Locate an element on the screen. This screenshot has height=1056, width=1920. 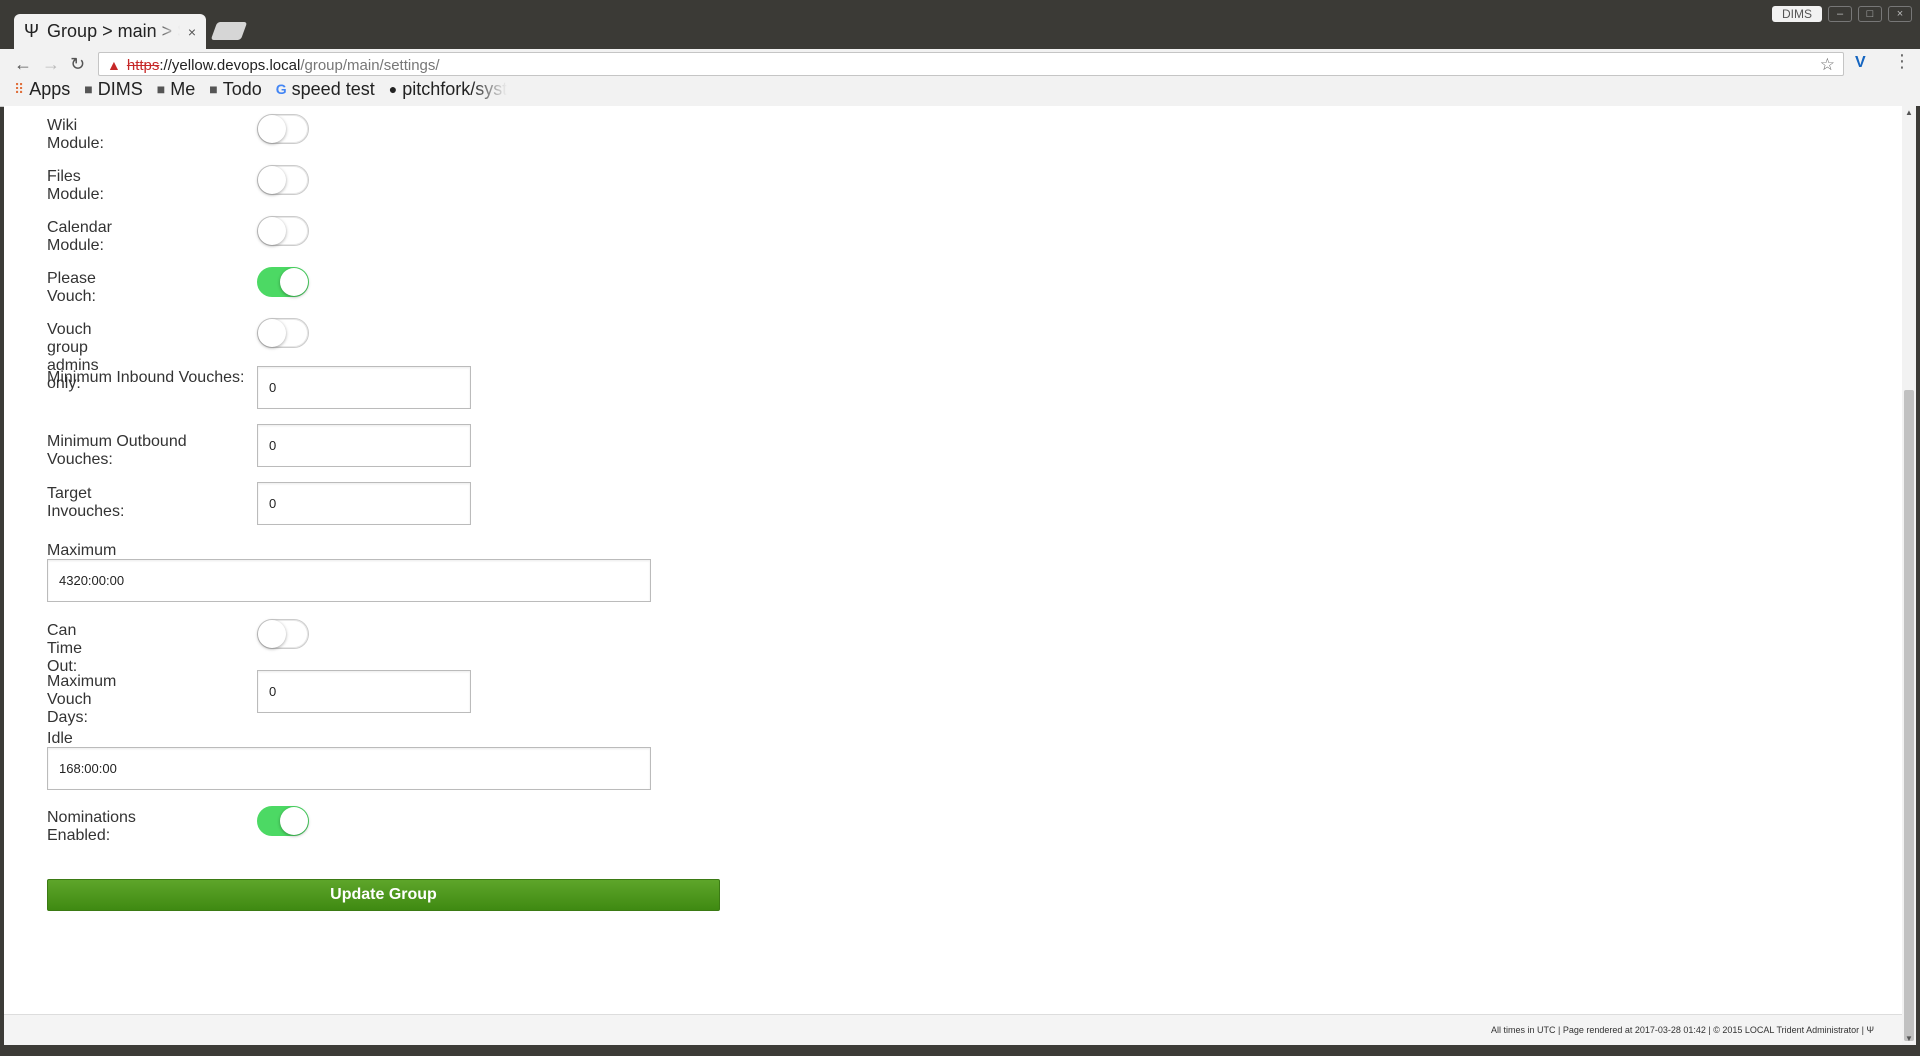
url-host: yellow.devops.local is located at coordinates (236, 65).